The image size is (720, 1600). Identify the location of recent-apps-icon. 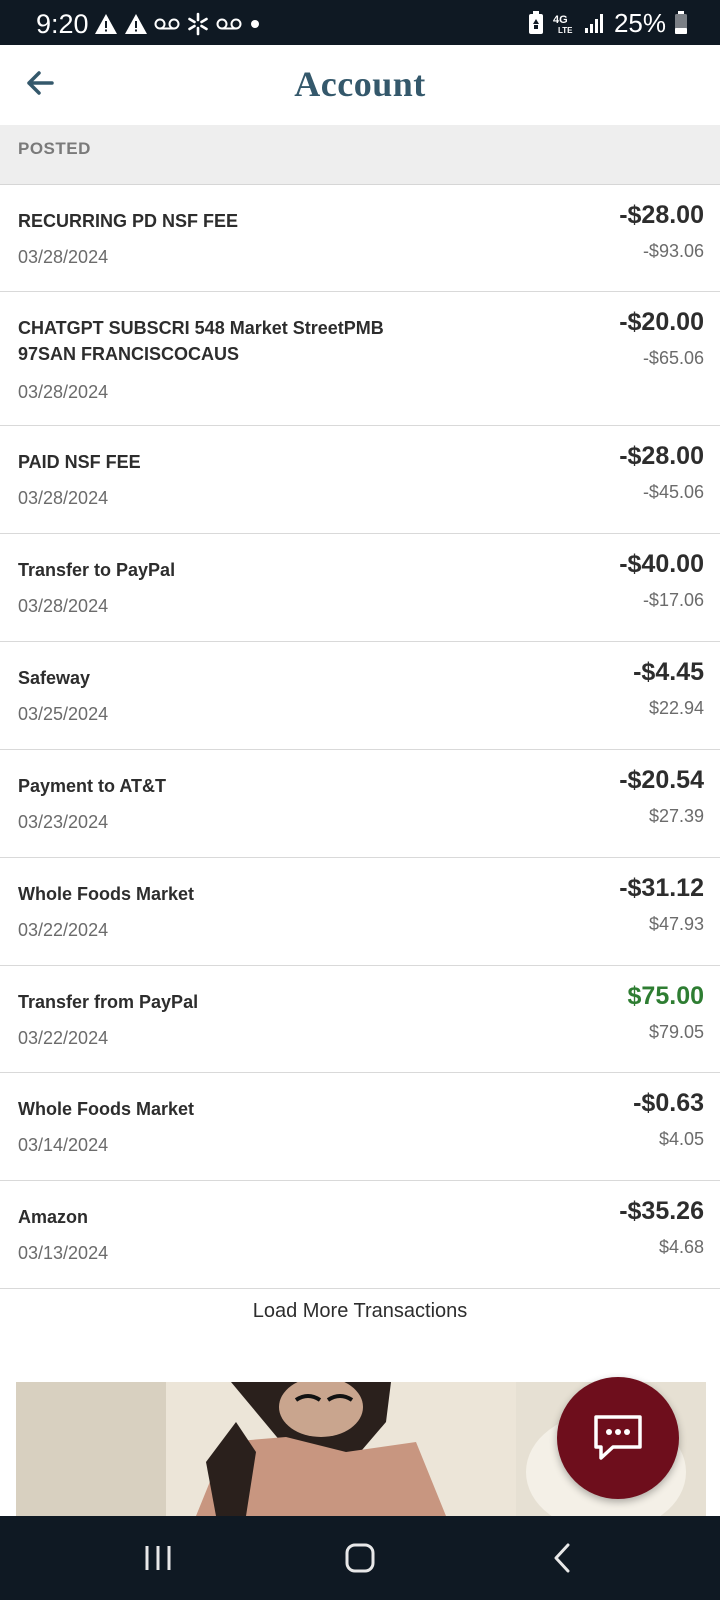
(158, 1558).